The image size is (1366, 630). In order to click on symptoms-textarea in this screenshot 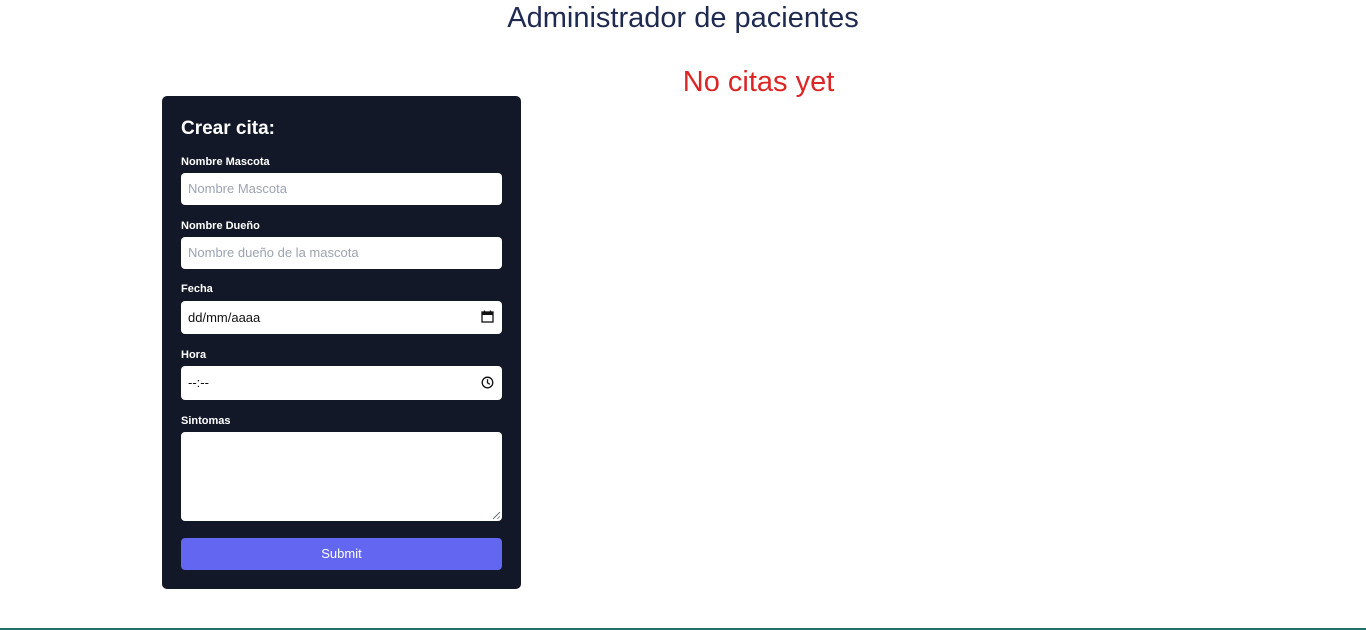, I will do `click(341, 476)`.